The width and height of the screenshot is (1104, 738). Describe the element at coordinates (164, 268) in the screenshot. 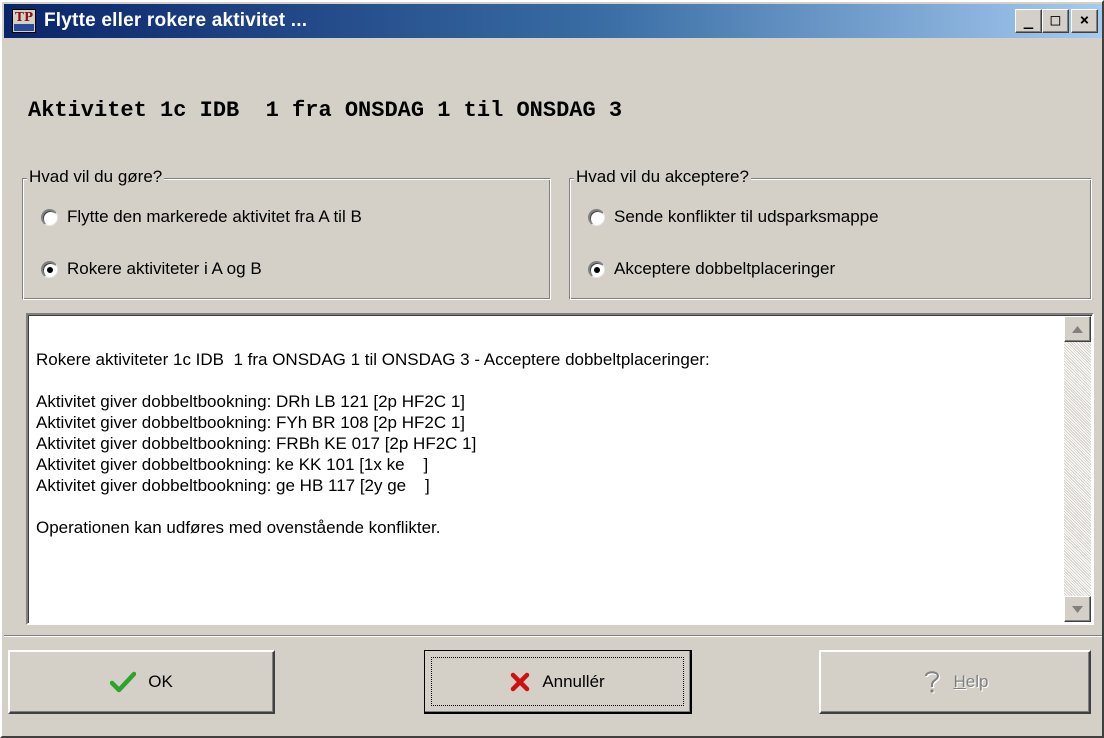

I see `radio-label: Rokere aktiviteter i A og B` at that location.